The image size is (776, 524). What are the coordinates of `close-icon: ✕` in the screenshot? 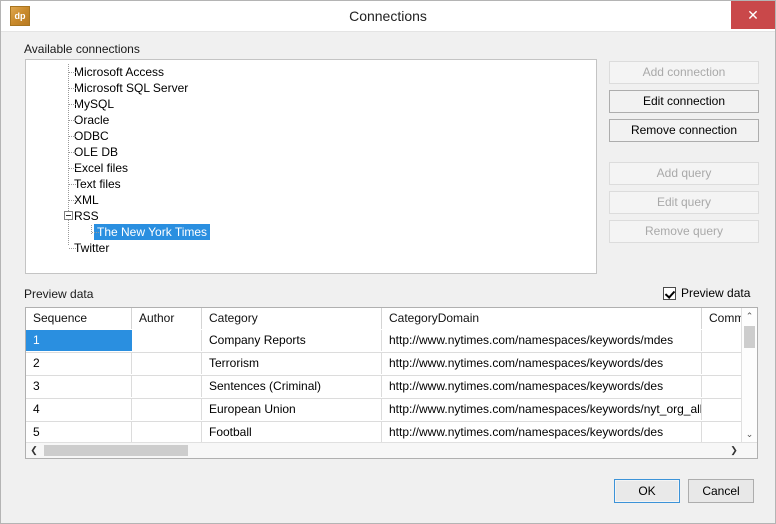 It's located at (753, 15).